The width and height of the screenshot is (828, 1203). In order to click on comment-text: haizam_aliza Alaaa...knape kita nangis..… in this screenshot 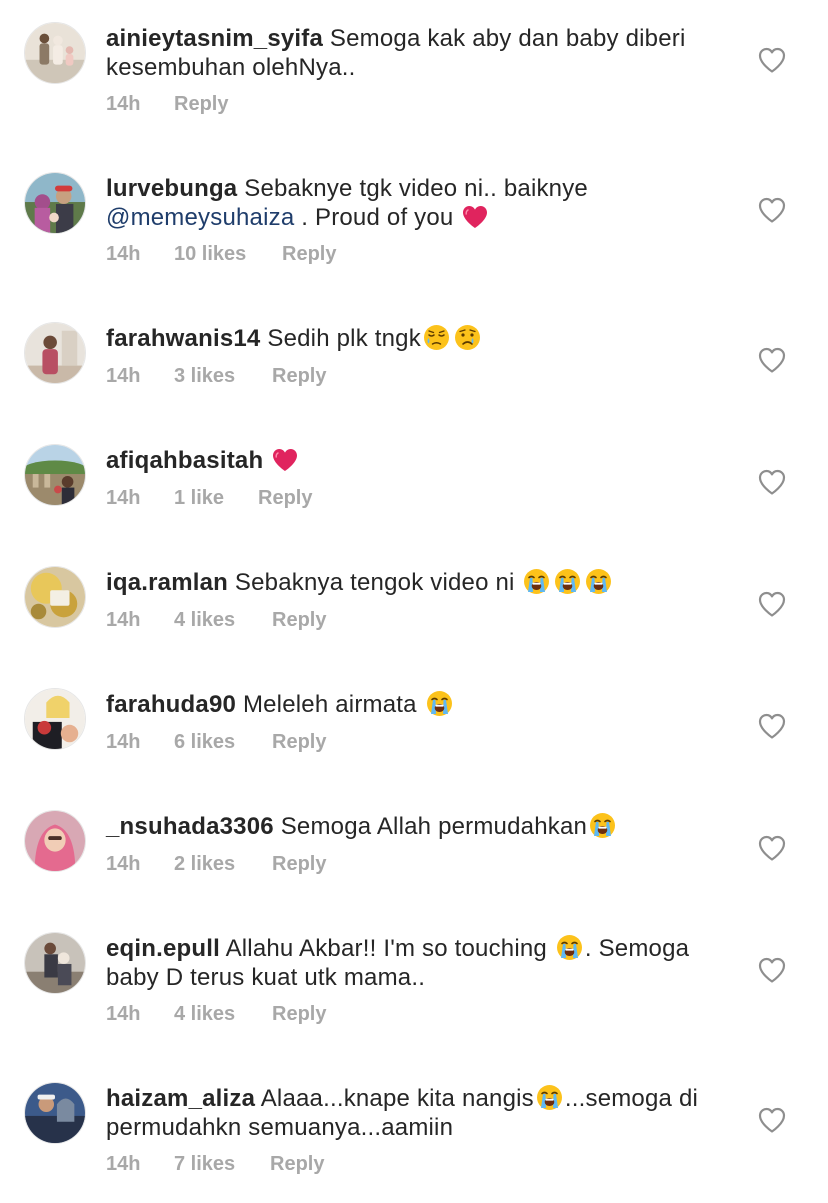, I will do `click(416, 1113)`.